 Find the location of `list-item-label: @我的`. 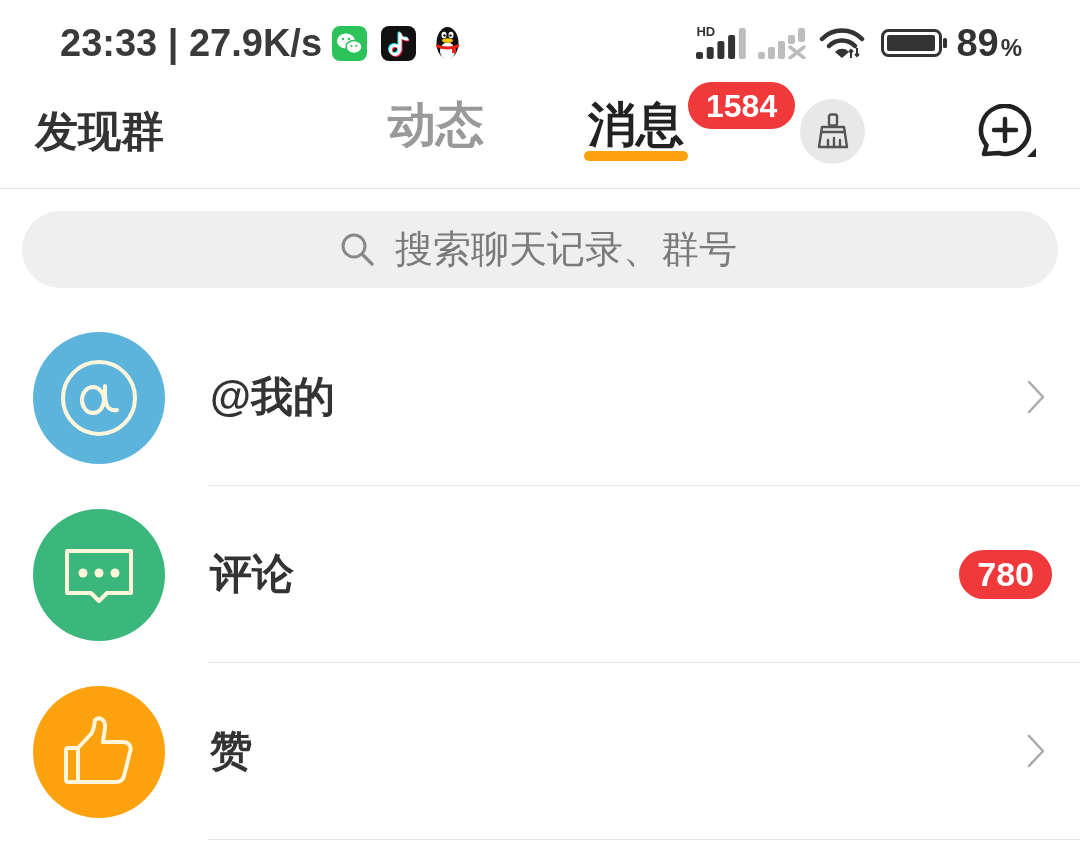

list-item-label: @我的 is located at coordinates (272, 397).